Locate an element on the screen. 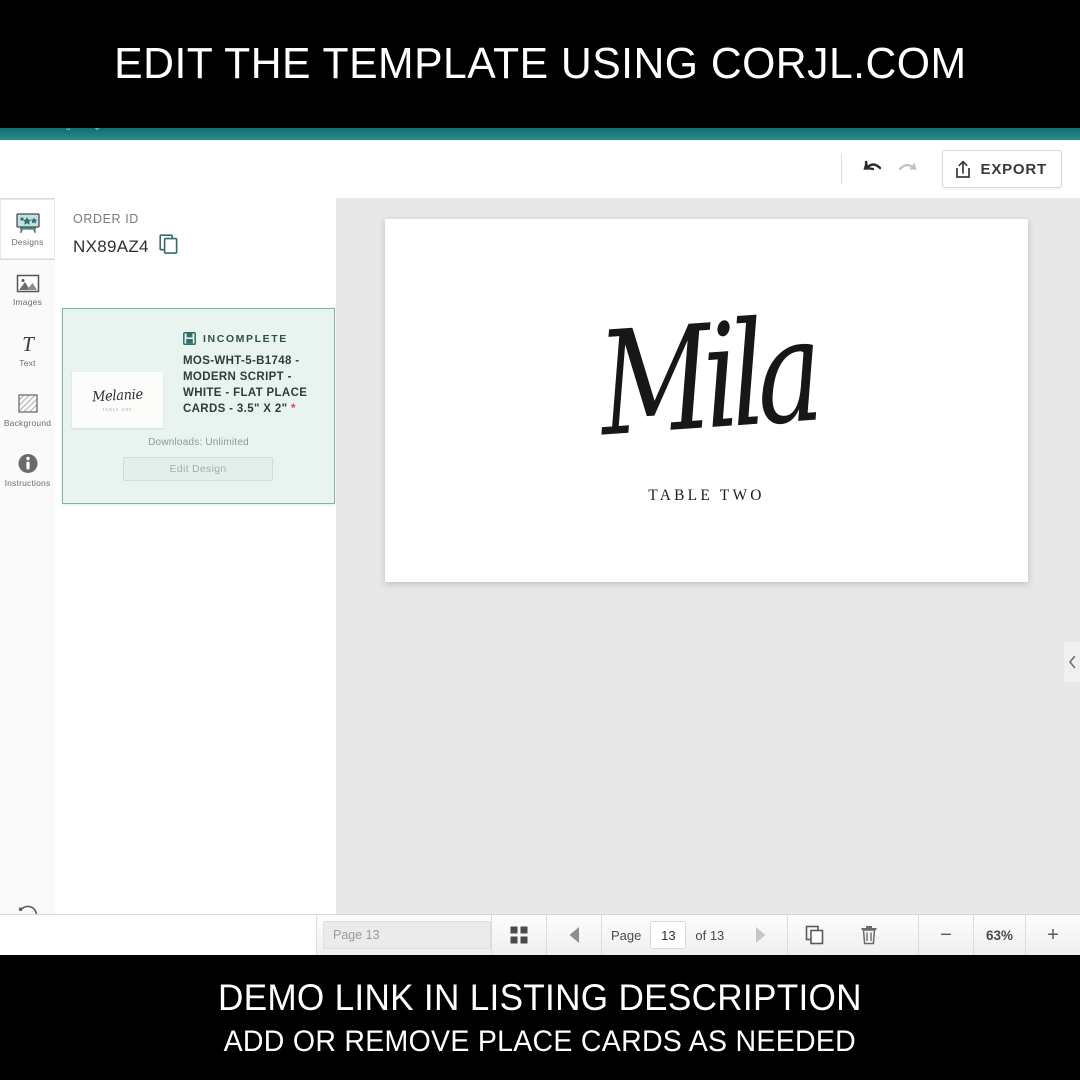 The height and width of the screenshot is (1080, 1080). bottom-caption-line2: ADD OR REMOVE PLACE CARDS AS NEEDED is located at coordinates (540, 1041).